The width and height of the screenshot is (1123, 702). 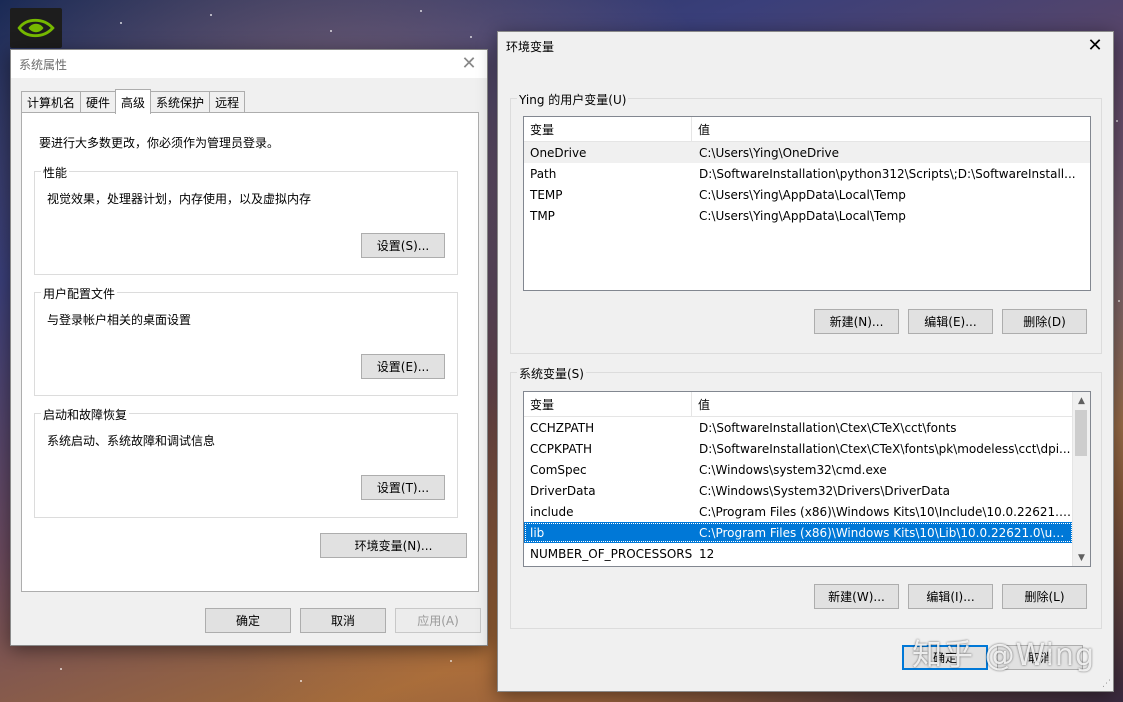 What do you see at coordinates (561, 448) in the screenshot?
I see `variable-name: CCPKPATH` at bounding box center [561, 448].